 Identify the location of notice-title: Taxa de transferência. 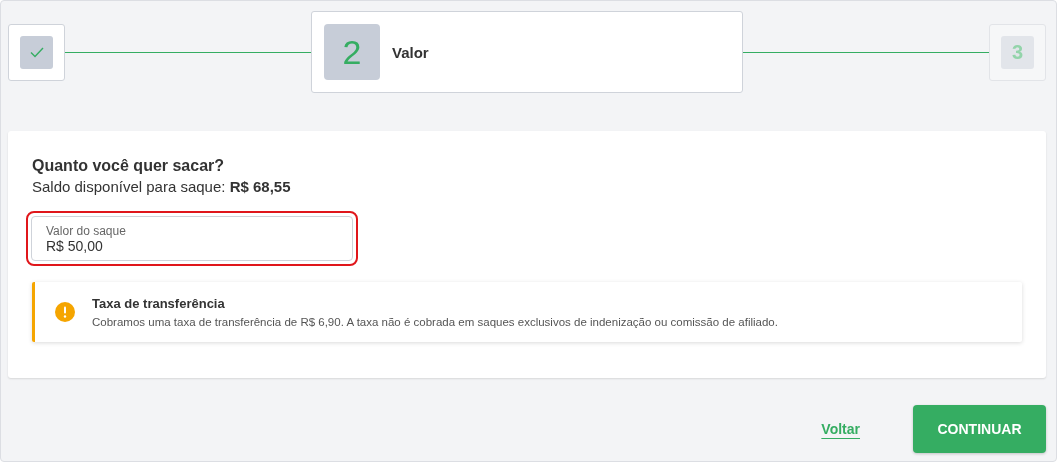
(159, 303).